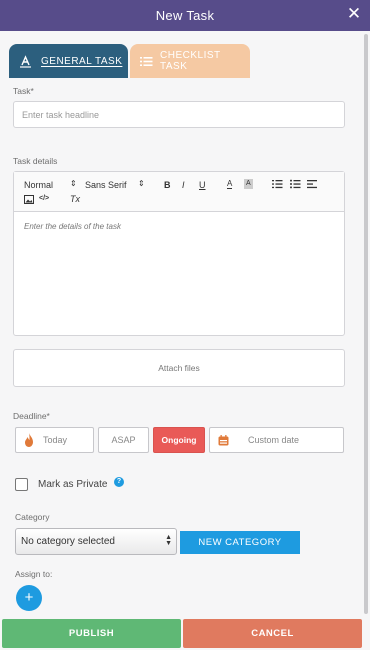 This screenshot has height=650, width=370. Describe the element at coordinates (295, 185) in the screenshot. I see `bullet-list-icon` at that location.